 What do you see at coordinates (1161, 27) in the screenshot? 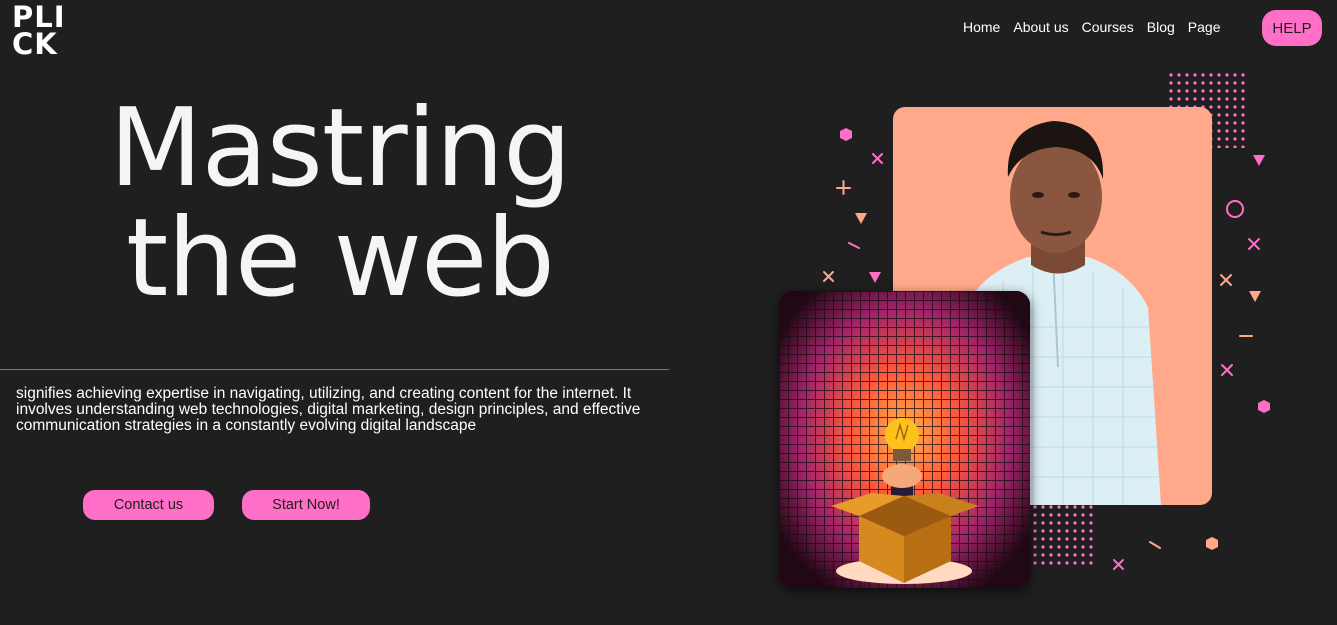
I see `nav-blog: Blog` at bounding box center [1161, 27].